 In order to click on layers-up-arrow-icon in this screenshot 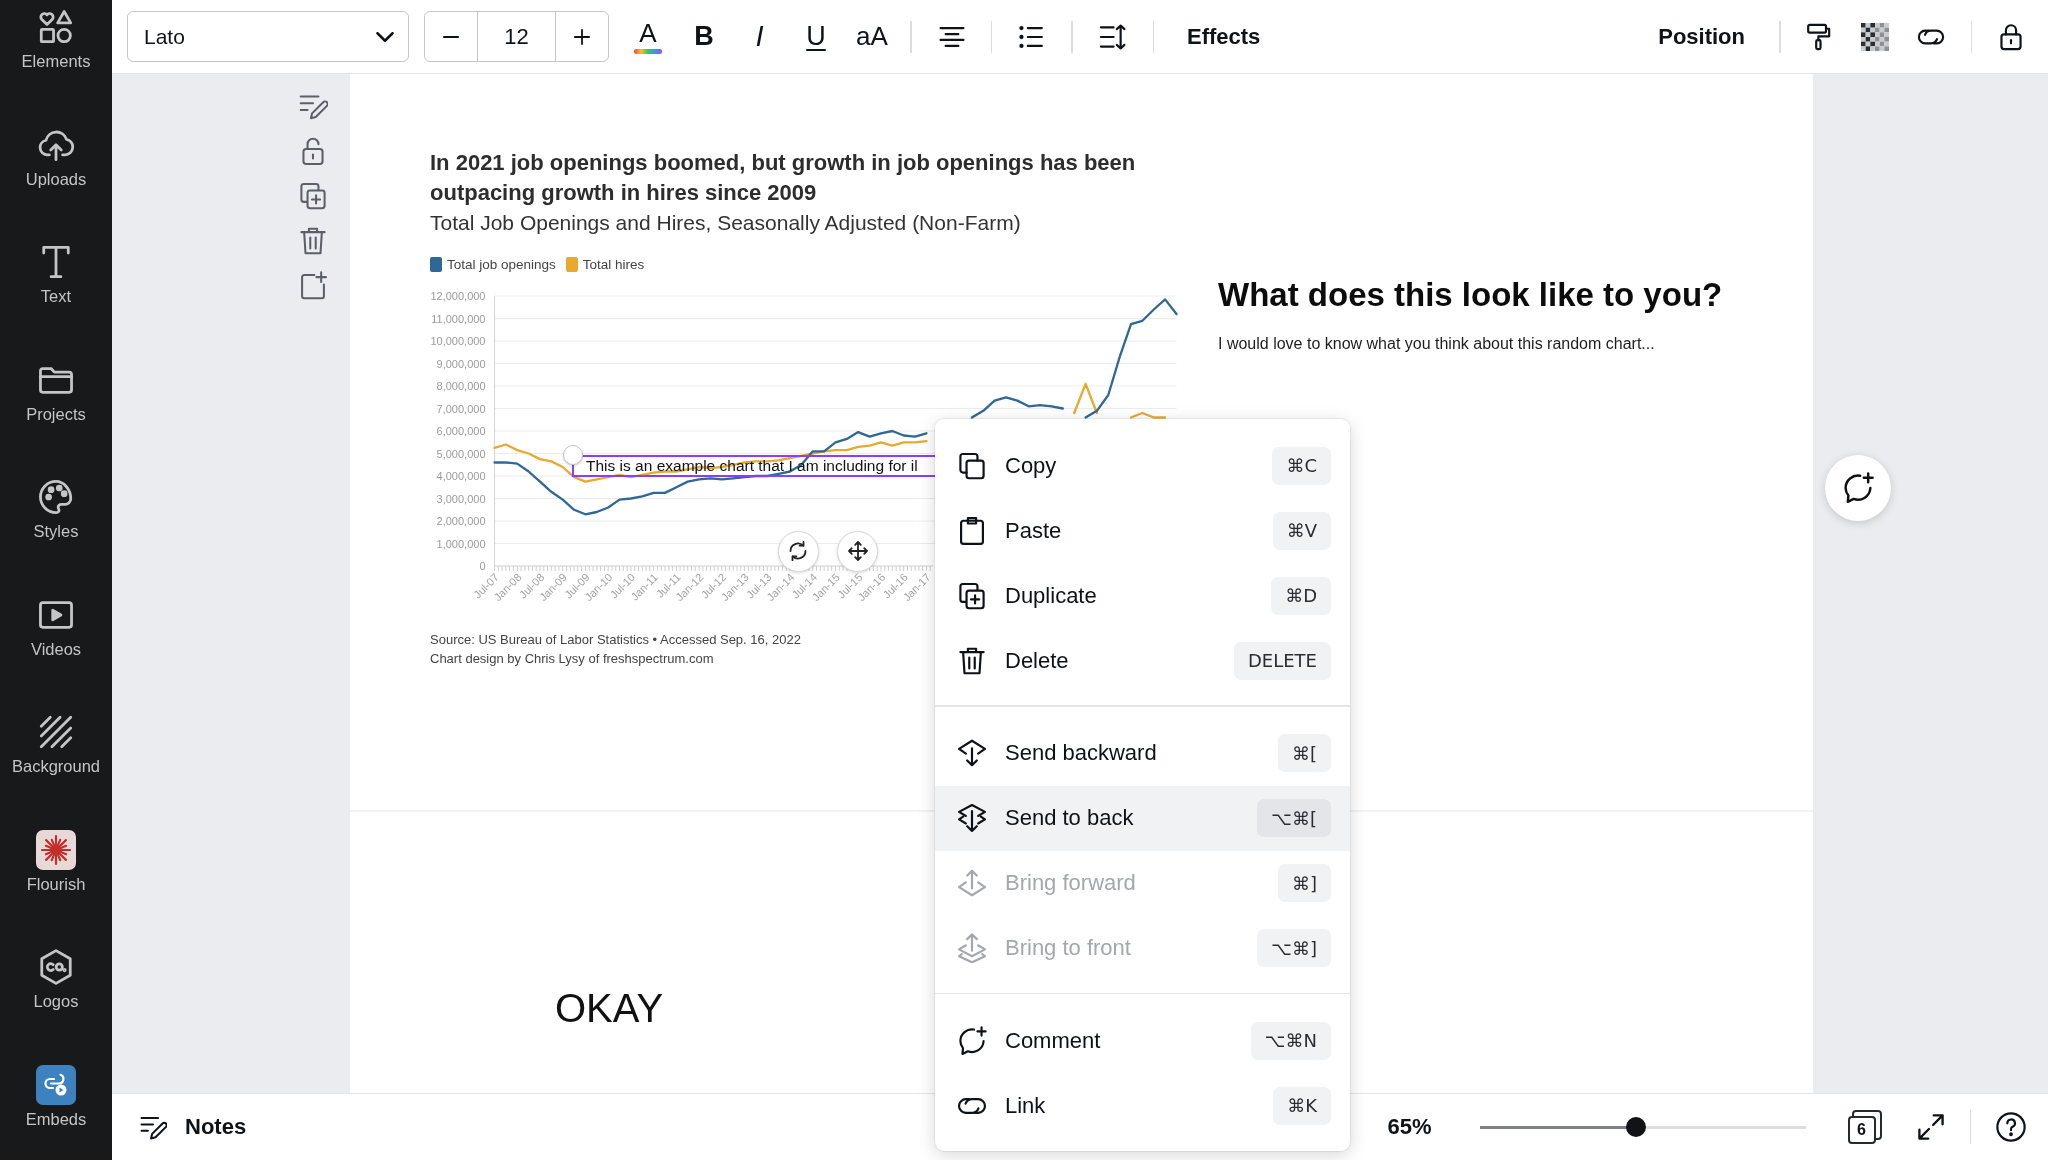, I will do `click(972, 948)`.